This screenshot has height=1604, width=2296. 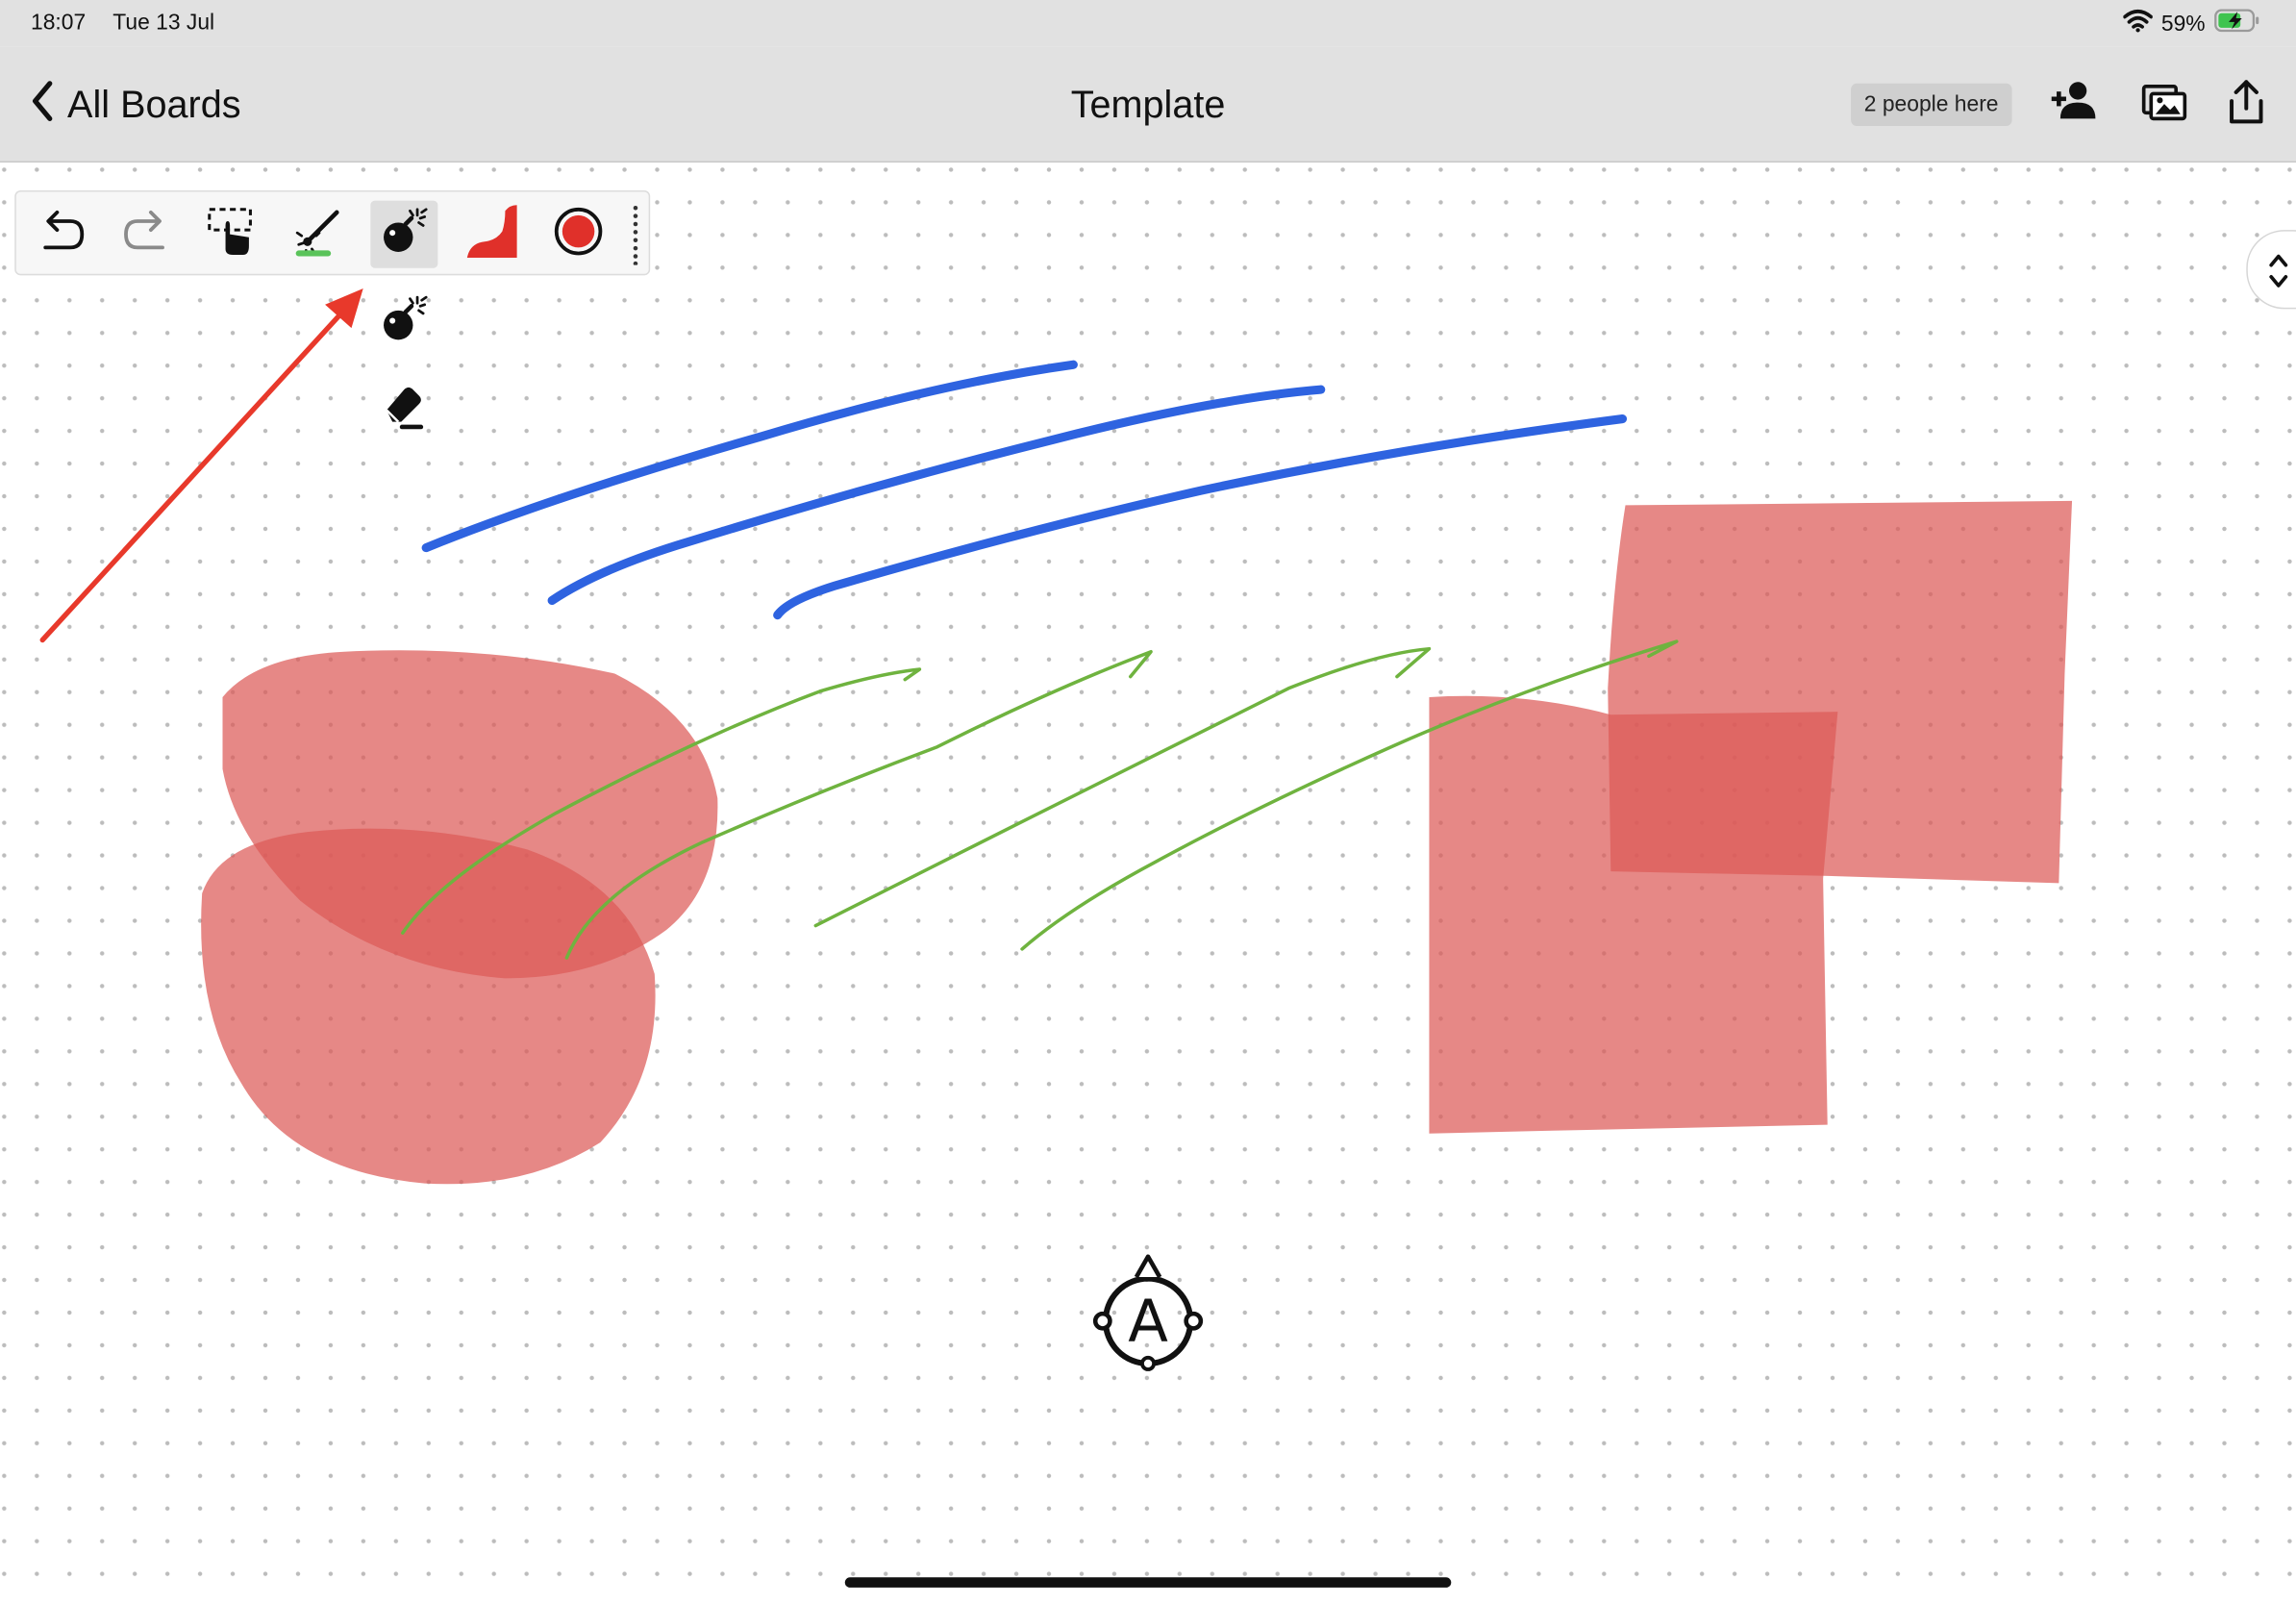 I want to click on color-button, so click(x=578, y=234).